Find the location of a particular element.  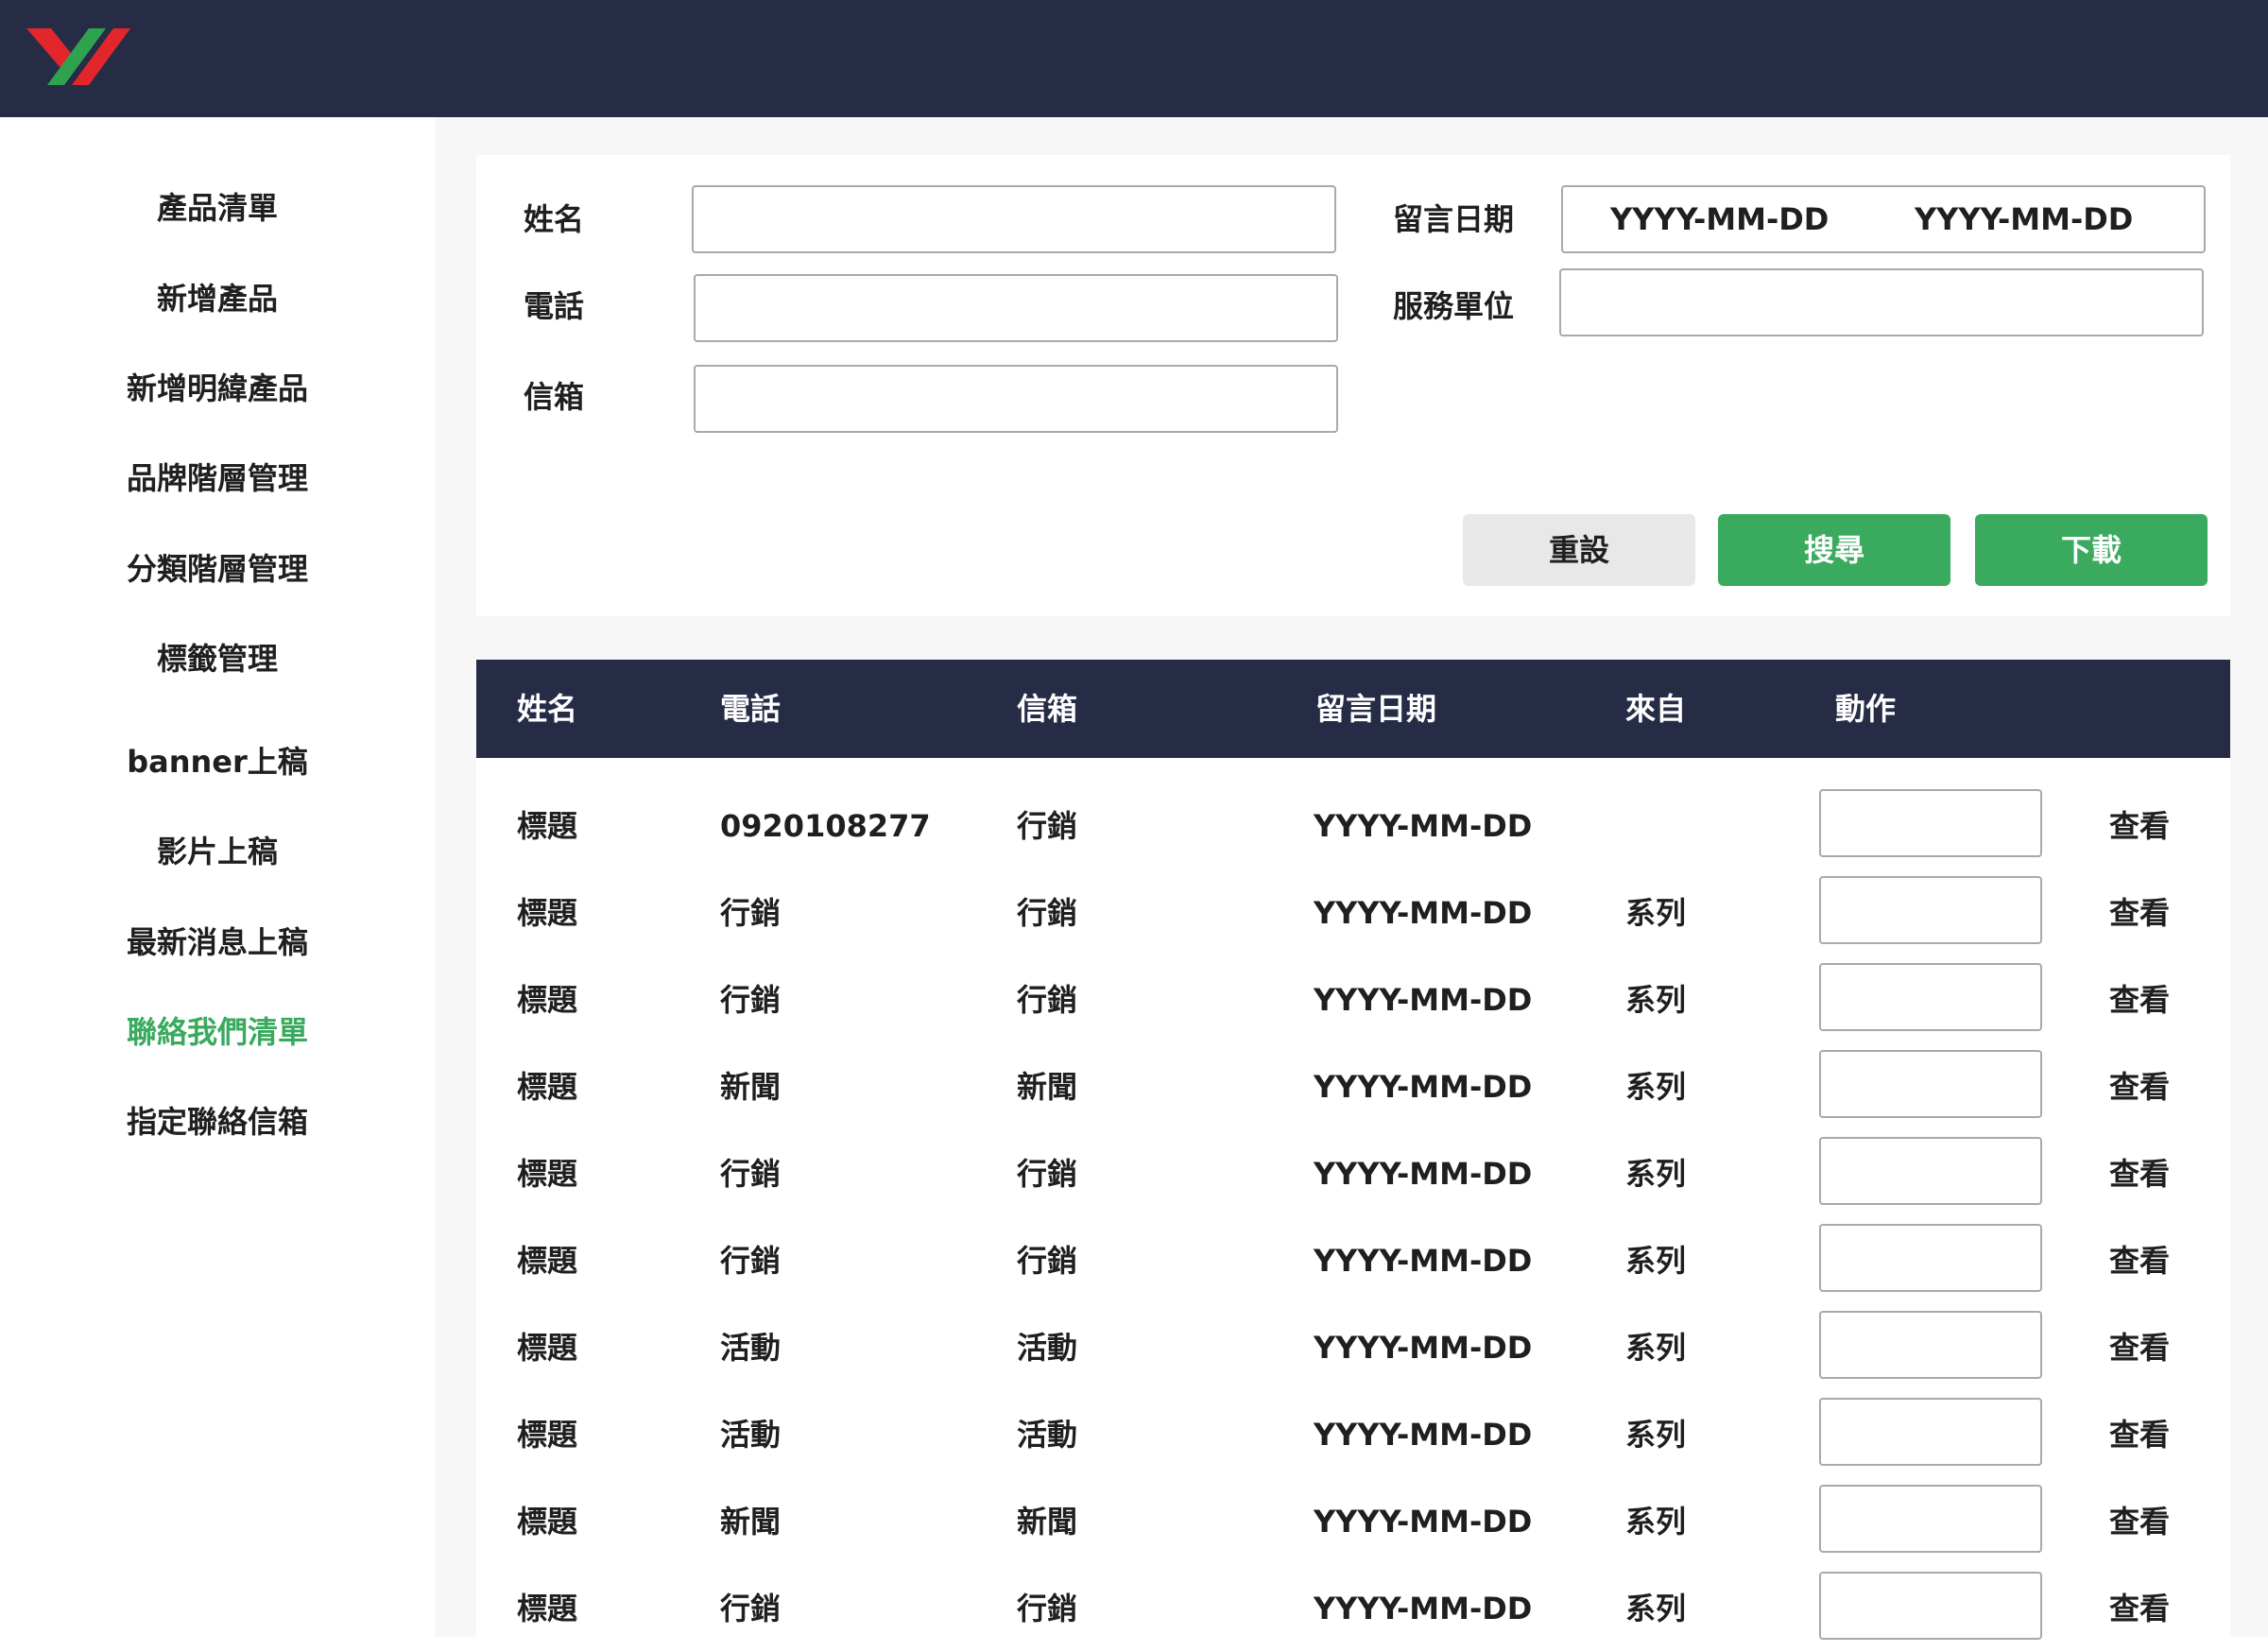

sidebar-item-add-product: 新增產品 is located at coordinates (217, 299).